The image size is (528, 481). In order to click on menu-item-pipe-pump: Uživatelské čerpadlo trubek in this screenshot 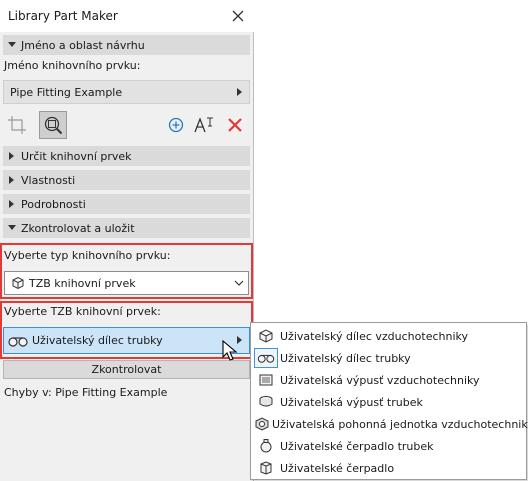, I will do `click(390, 446)`.